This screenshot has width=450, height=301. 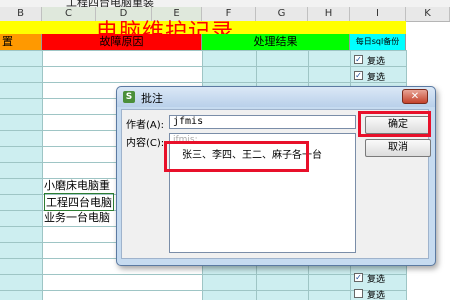 What do you see at coordinates (262, 122) in the screenshot?
I see `author-field: jfmis` at bounding box center [262, 122].